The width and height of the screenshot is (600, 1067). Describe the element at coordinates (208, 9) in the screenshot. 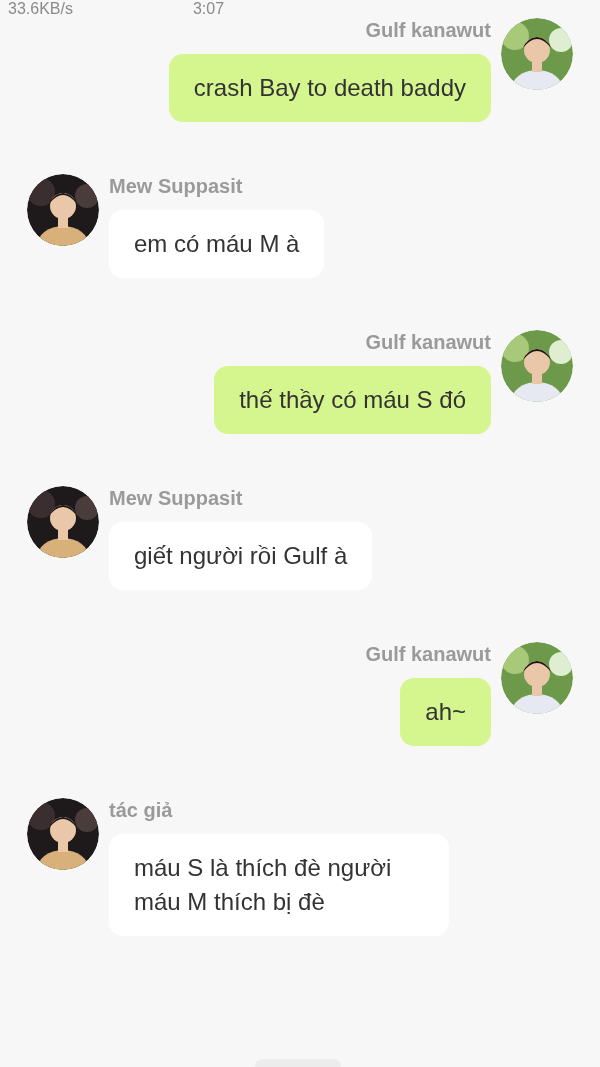

I see `clock: 3:07` at that location.